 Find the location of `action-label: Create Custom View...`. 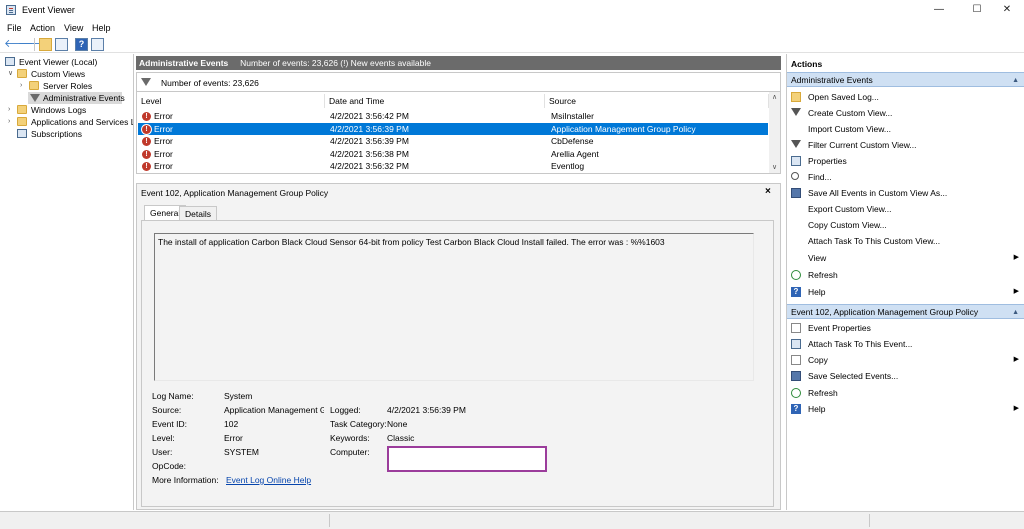

action-label: Create Custom View... is located at coordinates (850, 113).